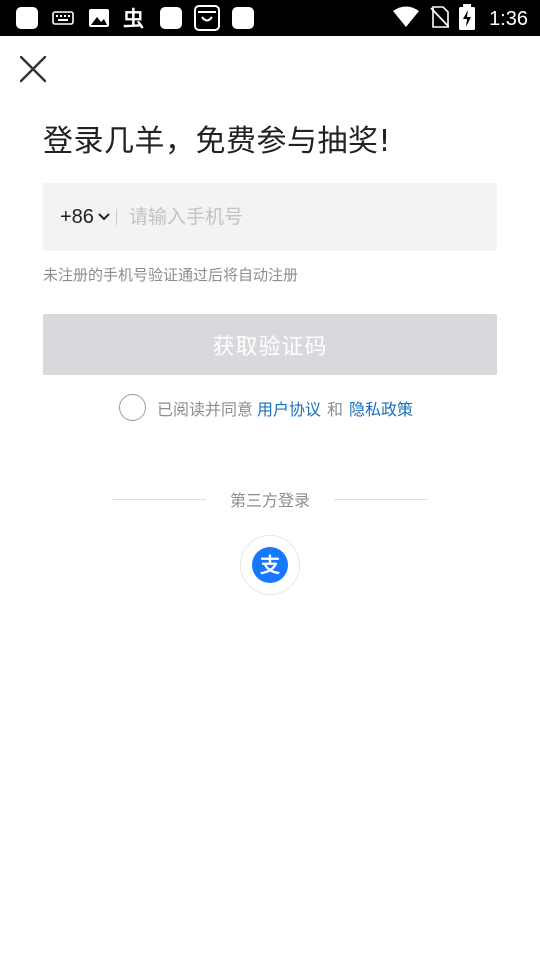 This screenshot has height=960, width=540. Describe the element at coordinates (159, 499) in the screenshot. I see `divider-left` at that location.